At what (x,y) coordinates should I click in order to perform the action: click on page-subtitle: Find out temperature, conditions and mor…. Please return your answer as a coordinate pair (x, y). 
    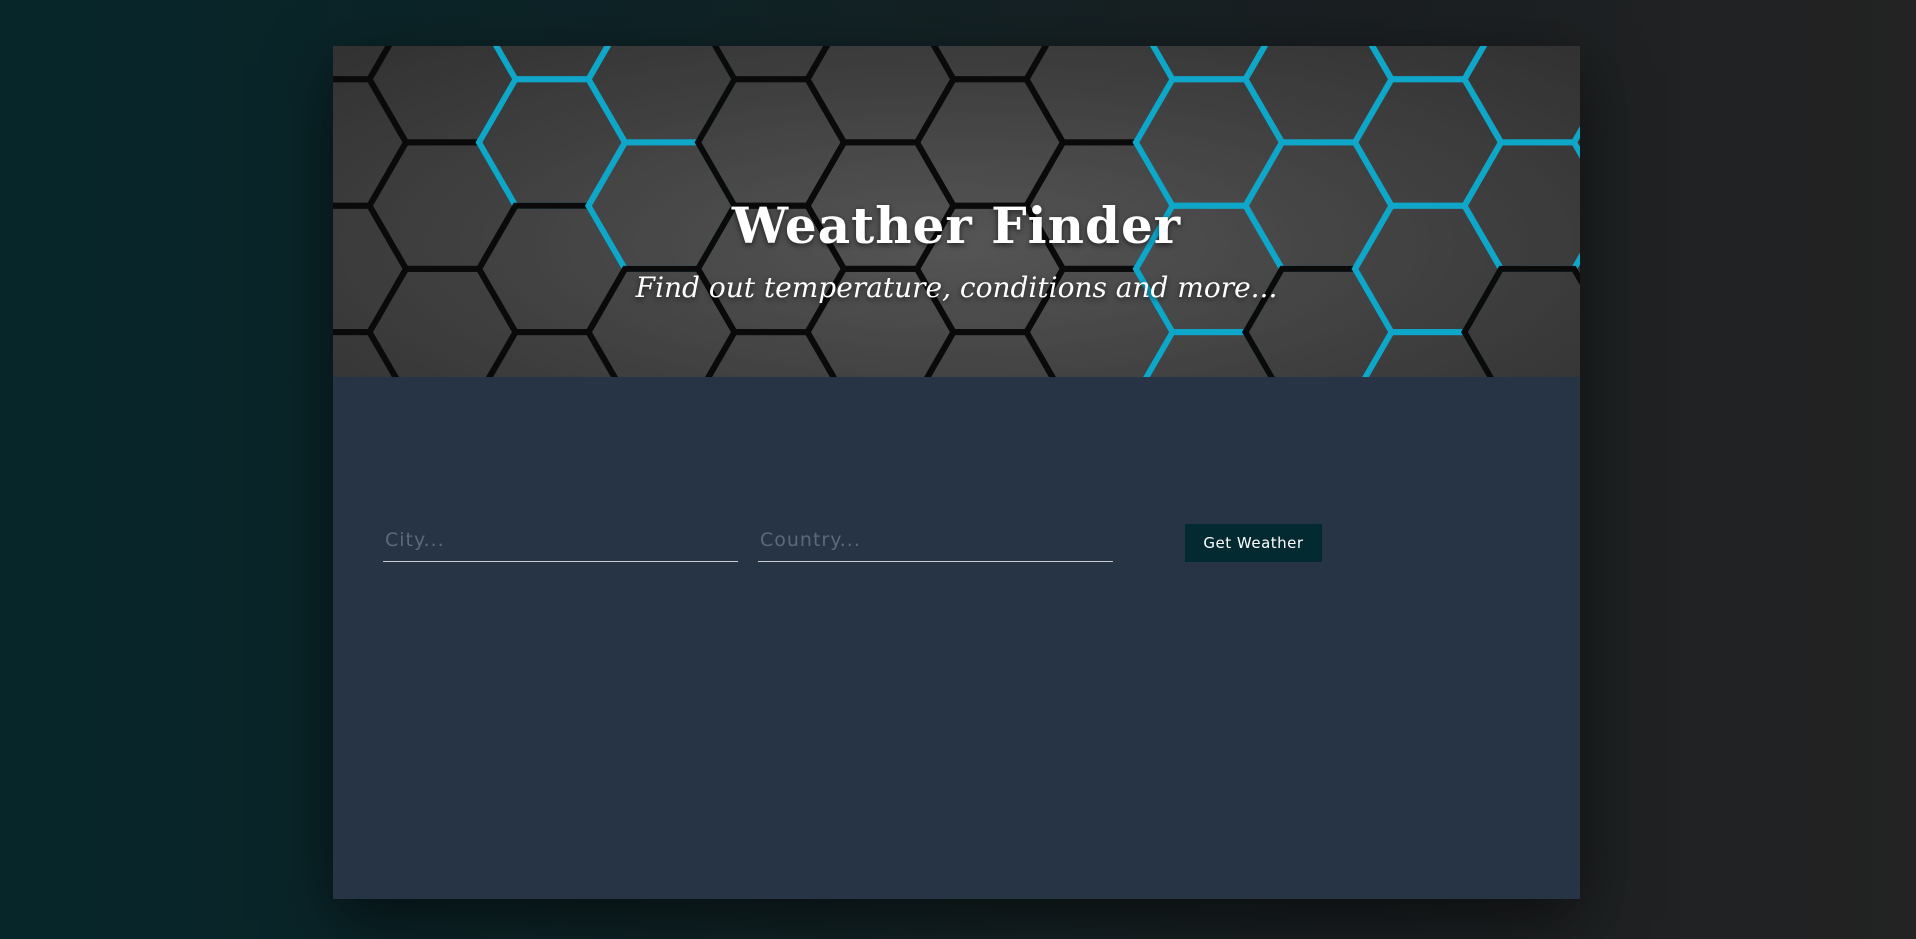
    Looking at the image, I should click on (956, 287).